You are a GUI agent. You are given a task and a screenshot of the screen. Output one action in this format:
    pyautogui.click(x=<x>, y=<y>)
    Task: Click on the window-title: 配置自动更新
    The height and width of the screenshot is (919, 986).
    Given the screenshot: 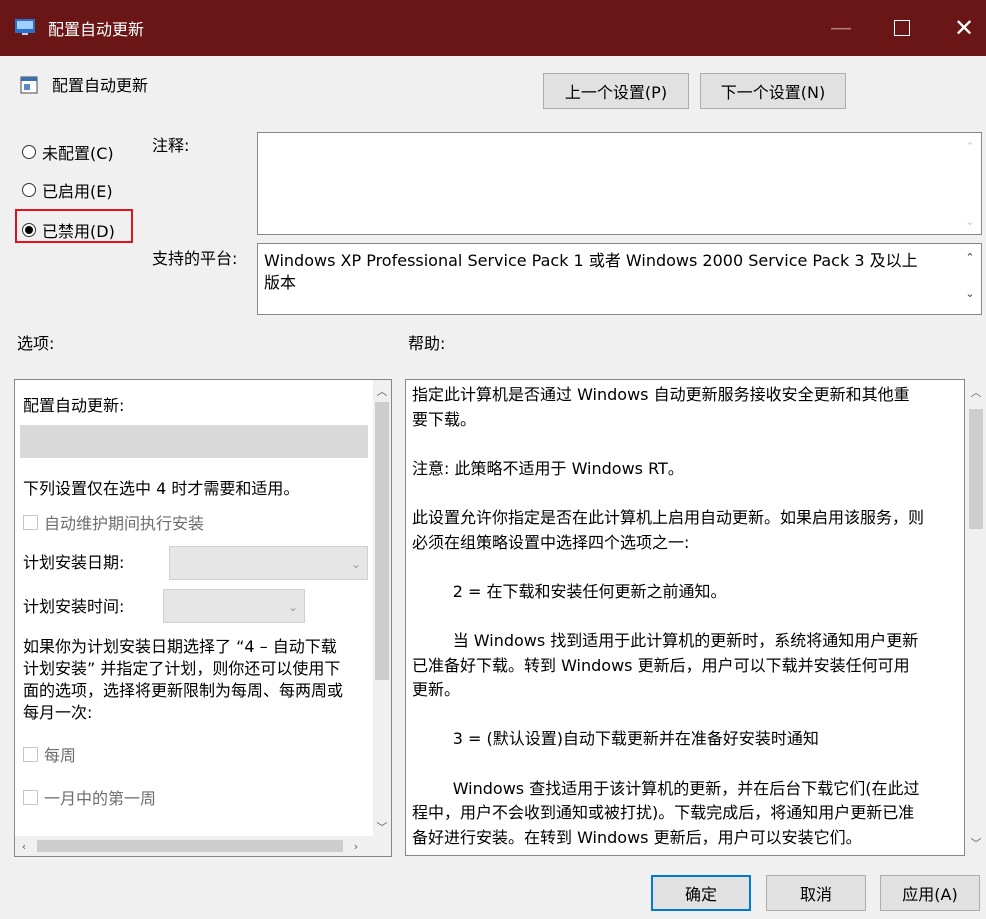 What is the action you would take?
    pyautogui.click(x=96, y=29)
    